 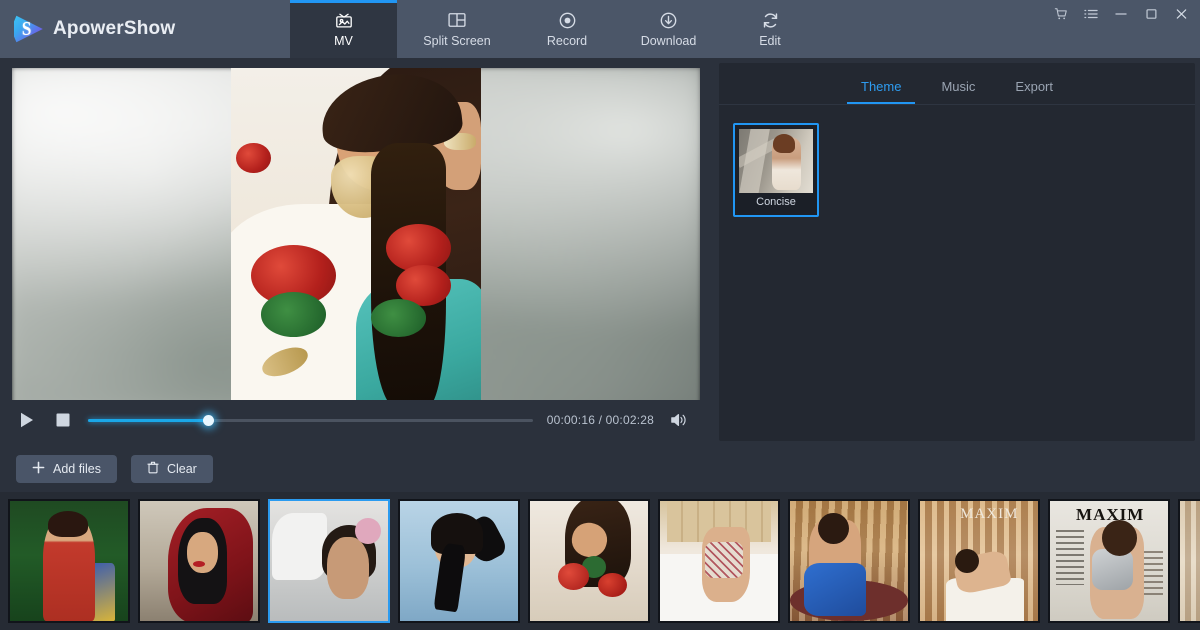 What do you see at coordinates (979, 561) in the screenshot?
I see `thumbnail-8: MAXIM` at bounding box center [979, 561].